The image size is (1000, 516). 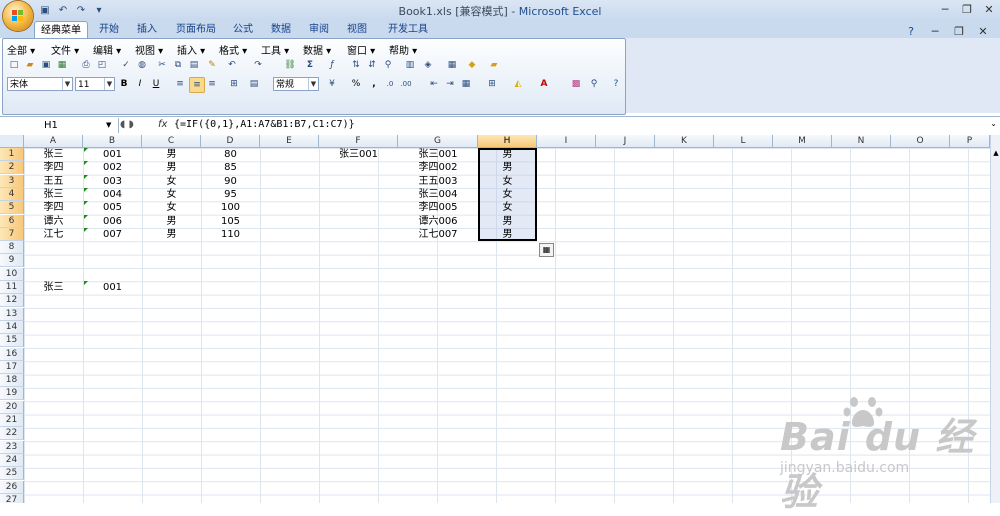 What do you see at coordinates (996, 153) in the screenshot?
I see `scroll-up-icon: ▲` at bounding box center [996, 153].